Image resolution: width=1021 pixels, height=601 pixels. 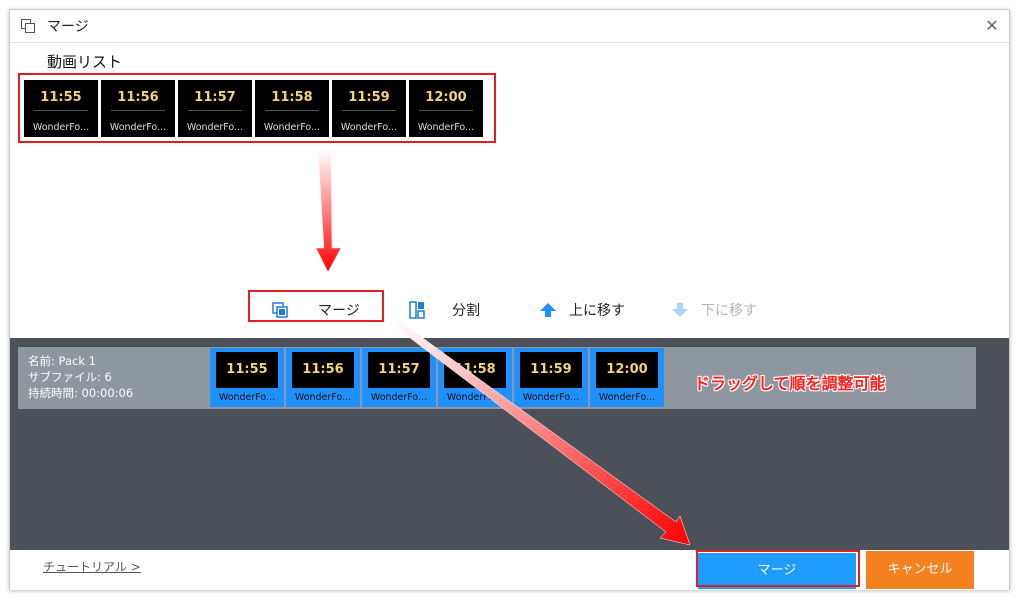 I want to click on split-tool-button: 分割, so click(x=454, y=310).